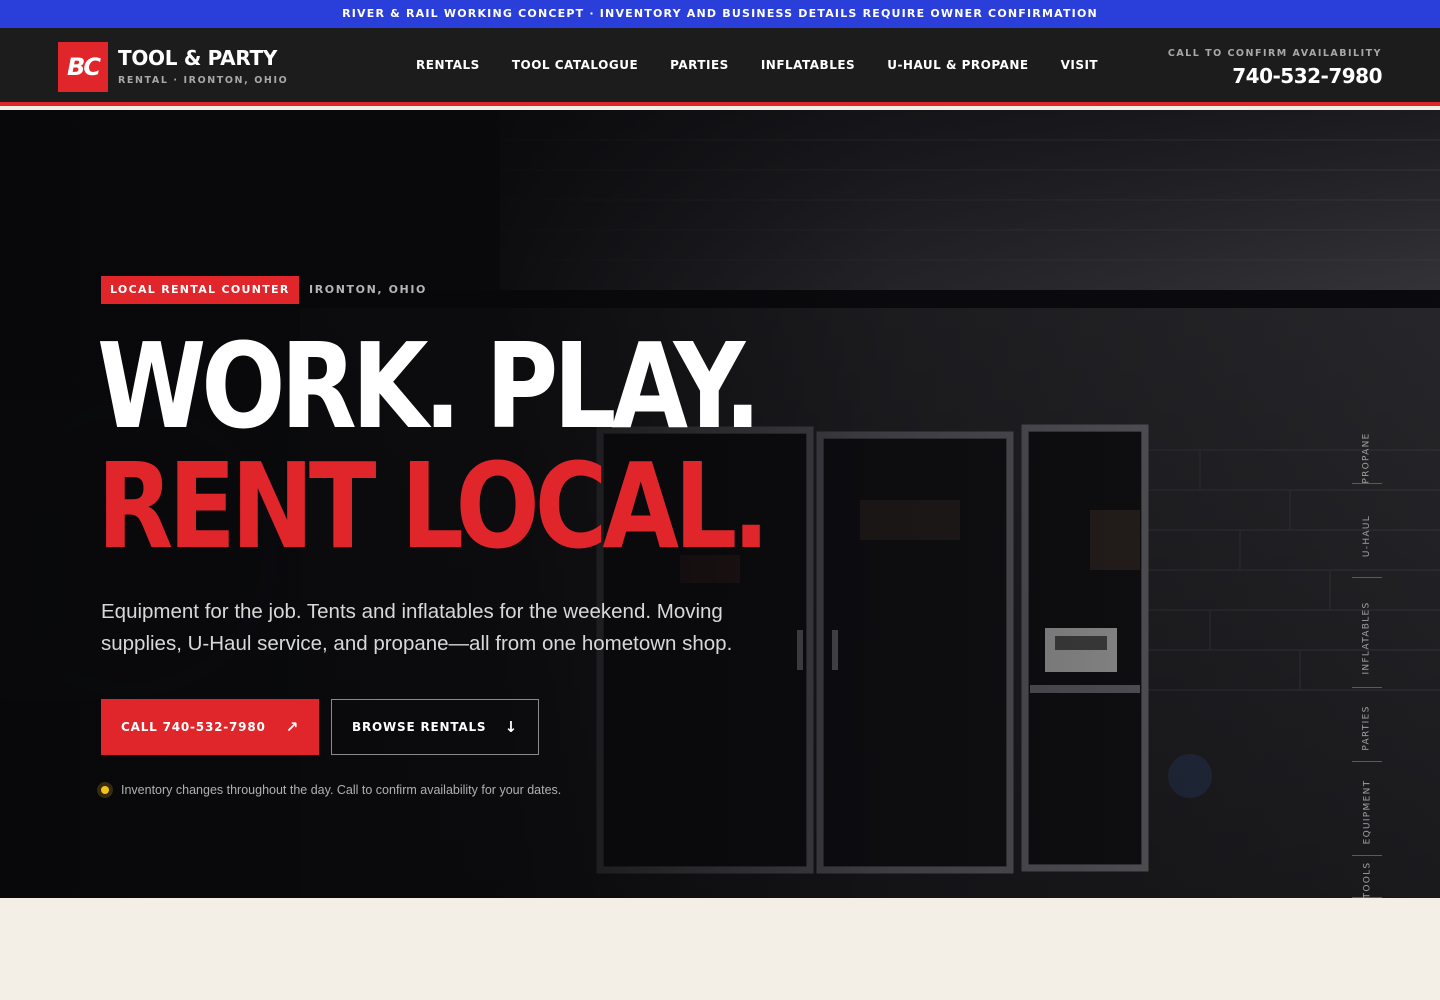 This screenshot has width=1440, height=1000. Describe the element at coordinates (1307, 76) in the screenshot. I see `header-phone-link: 740-532-7980` at that location.